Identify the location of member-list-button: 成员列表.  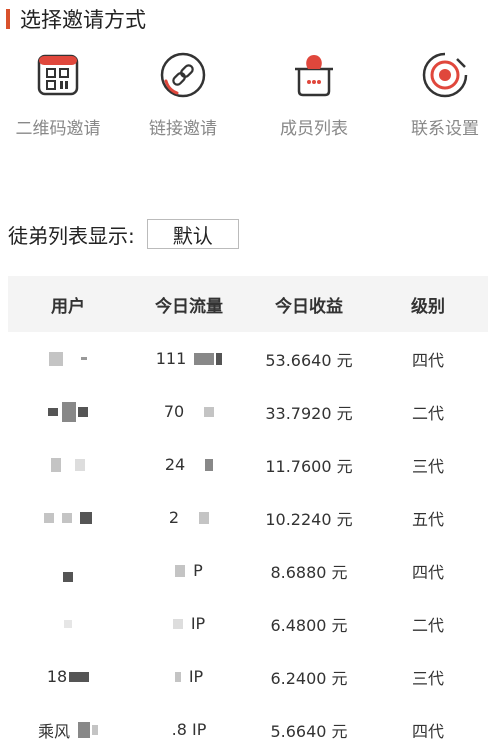
(314, 100).